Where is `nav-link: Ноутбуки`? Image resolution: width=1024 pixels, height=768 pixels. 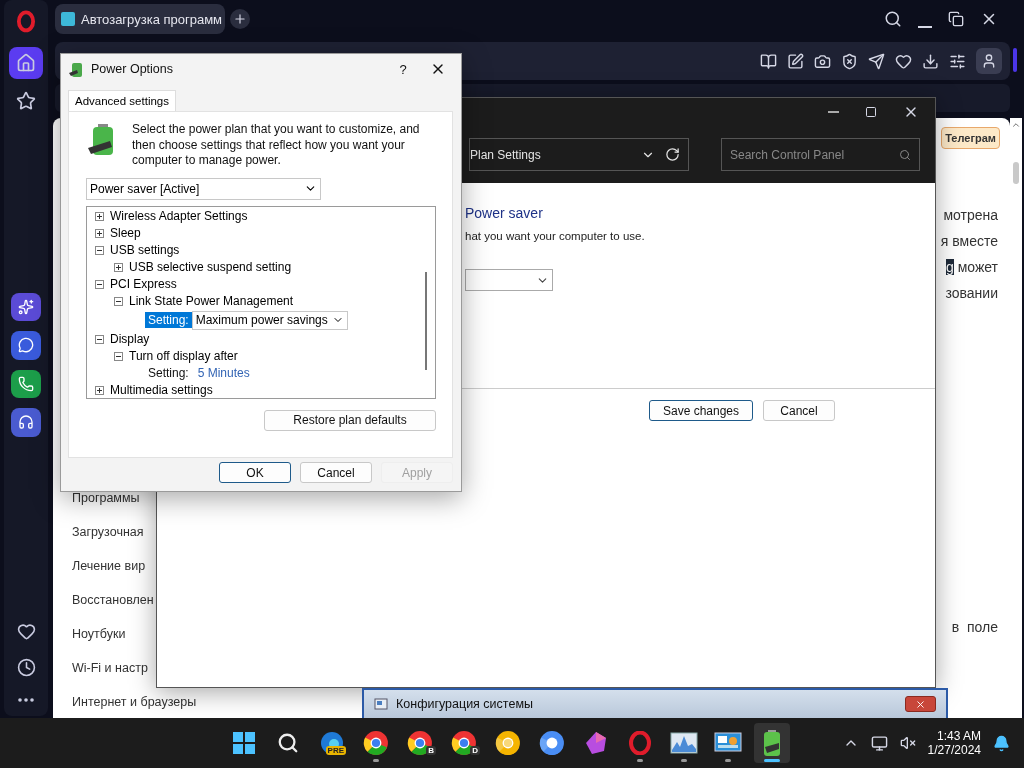
nav-link: Ноутбуки is located at coordinates (99, 634).